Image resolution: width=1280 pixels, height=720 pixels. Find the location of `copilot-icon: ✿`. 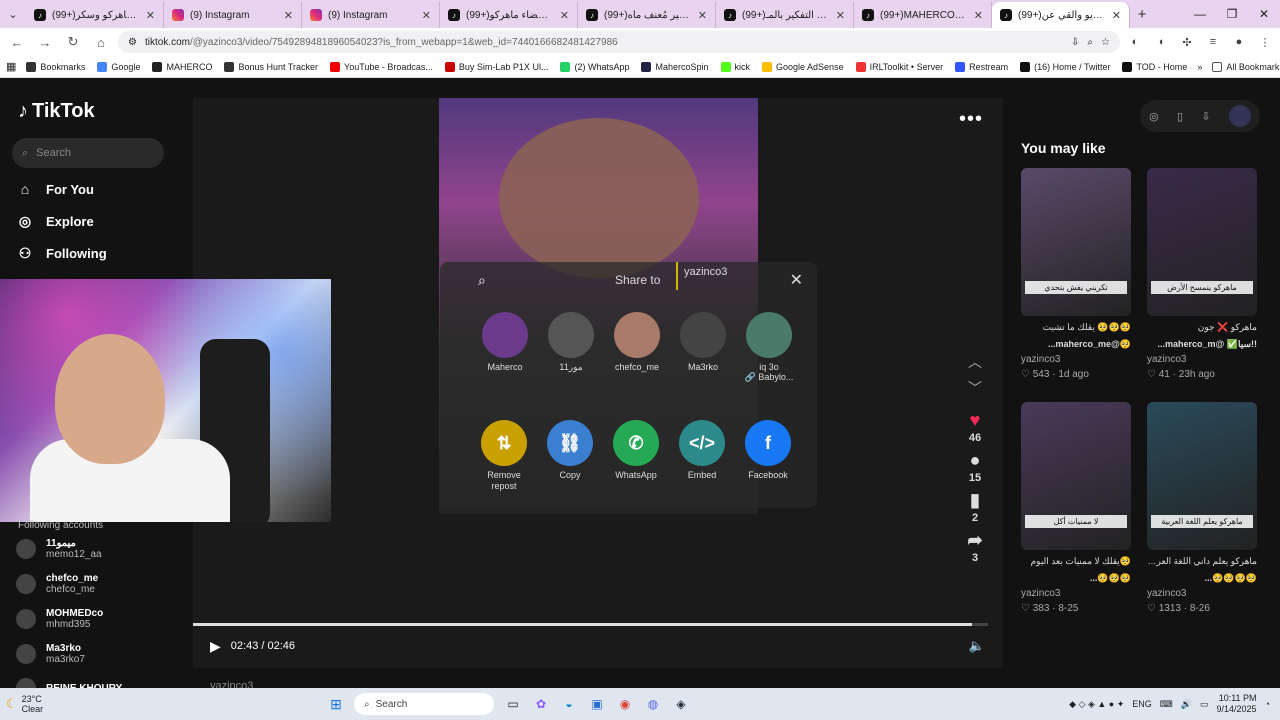

copilot-icon: ✿ is located at coordinates (541, 704).